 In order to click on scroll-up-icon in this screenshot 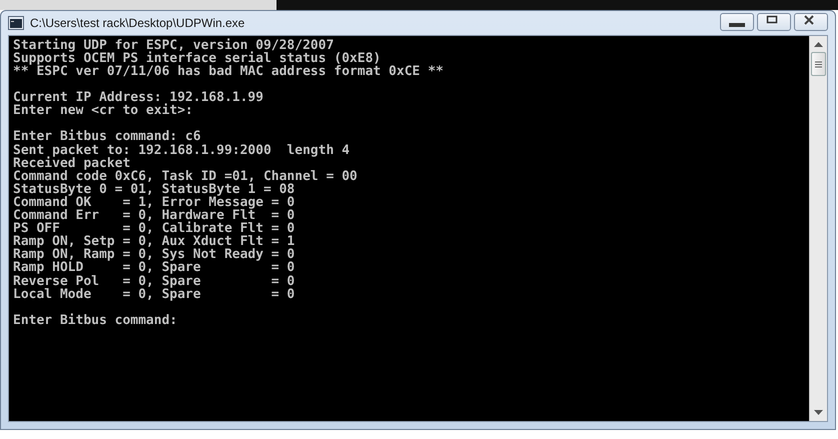, I will do `click(818, 44)`.